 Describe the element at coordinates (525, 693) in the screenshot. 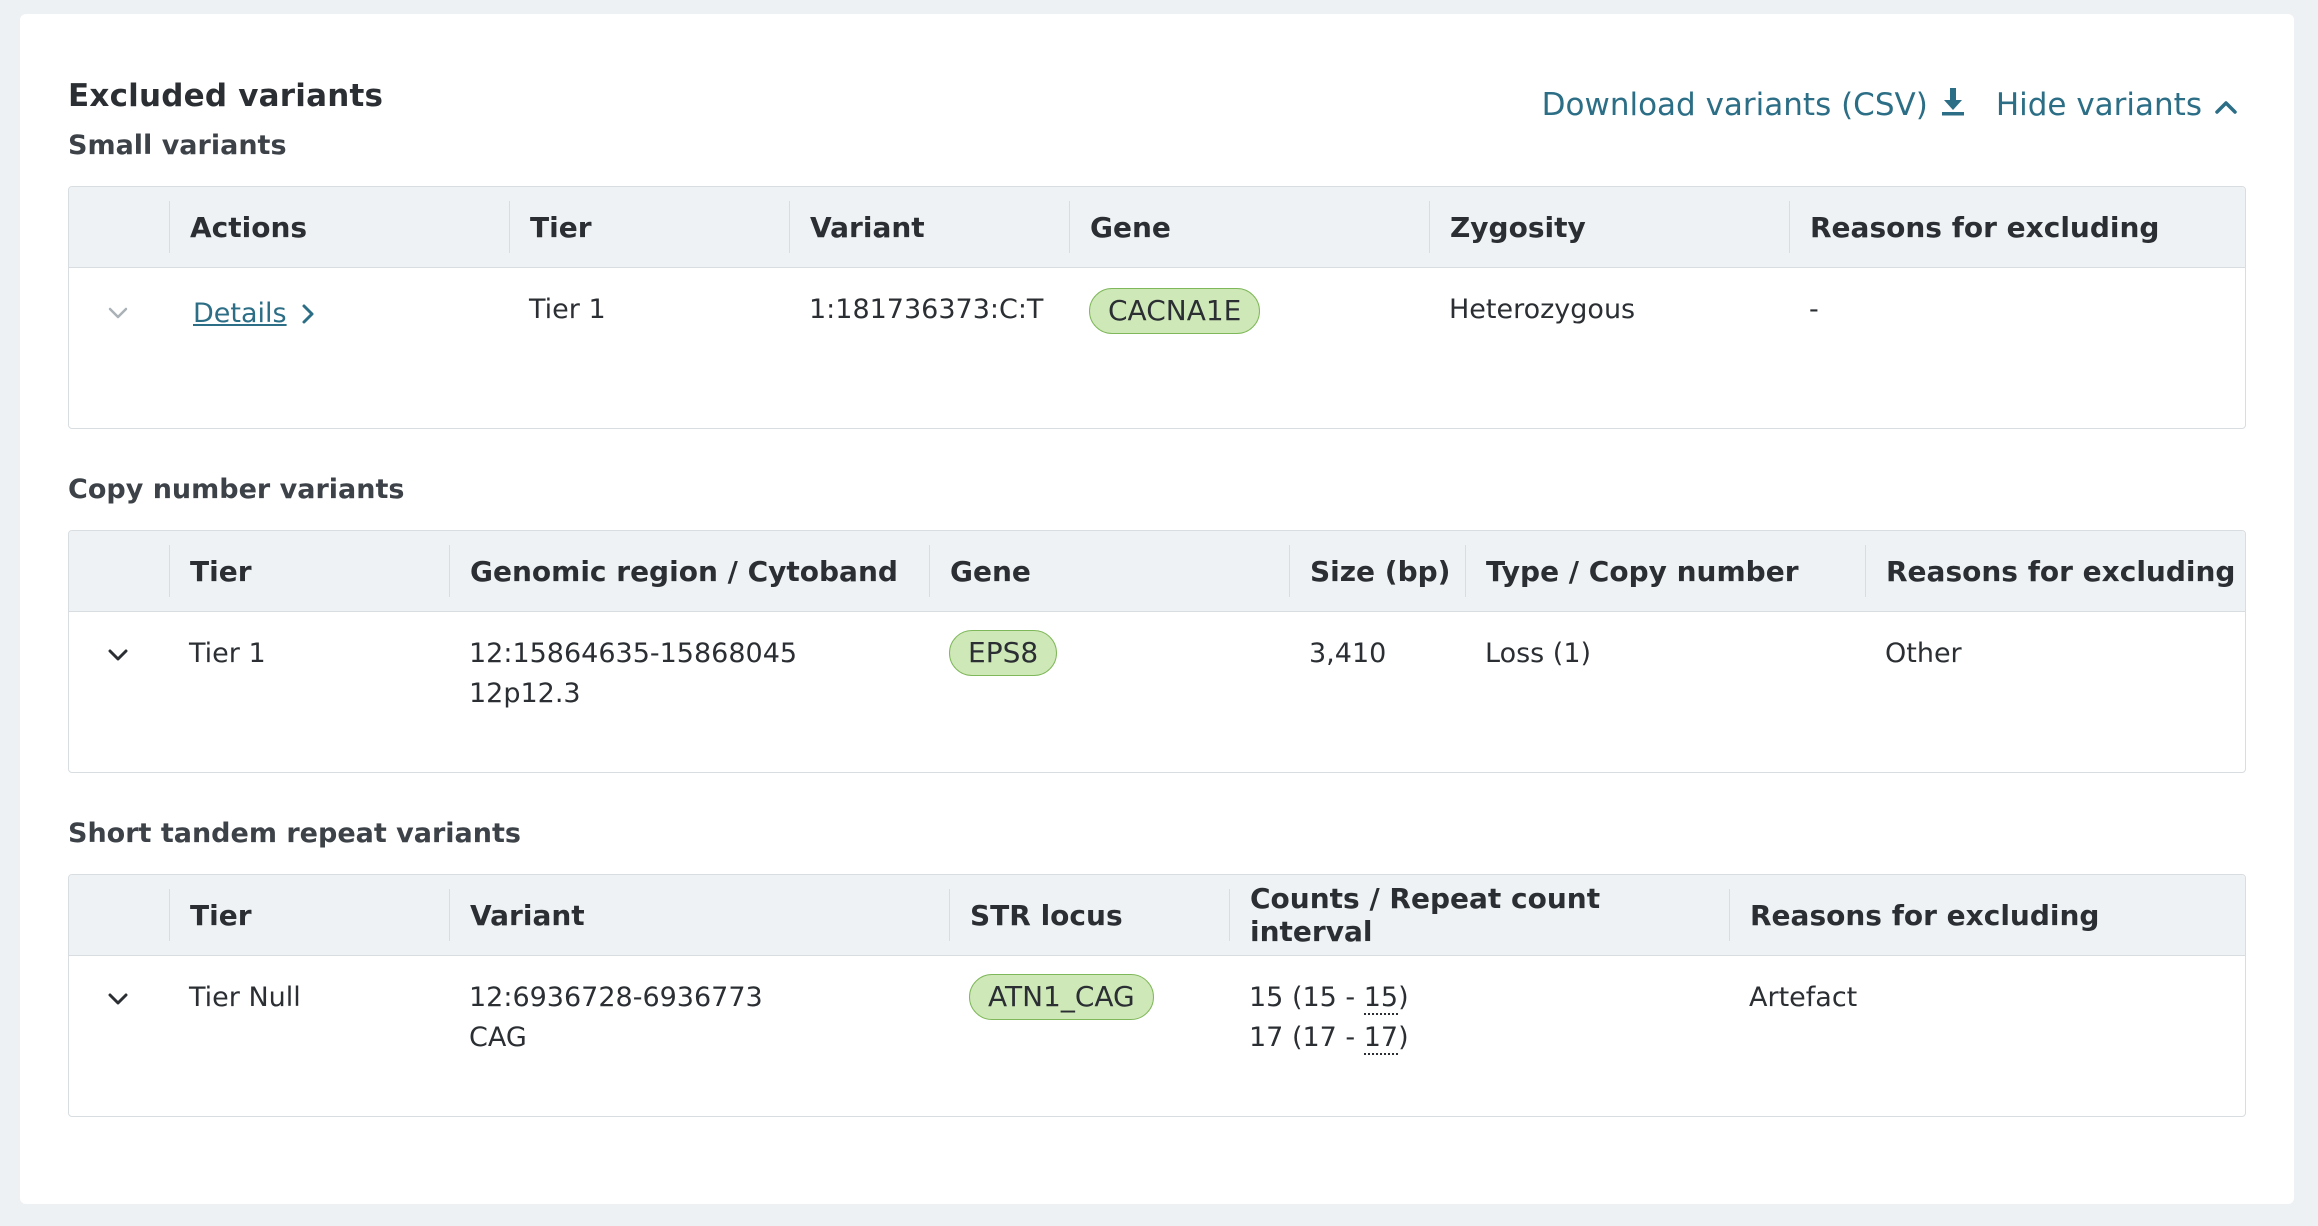

I see `cytoband: 12p12.3` at that location.